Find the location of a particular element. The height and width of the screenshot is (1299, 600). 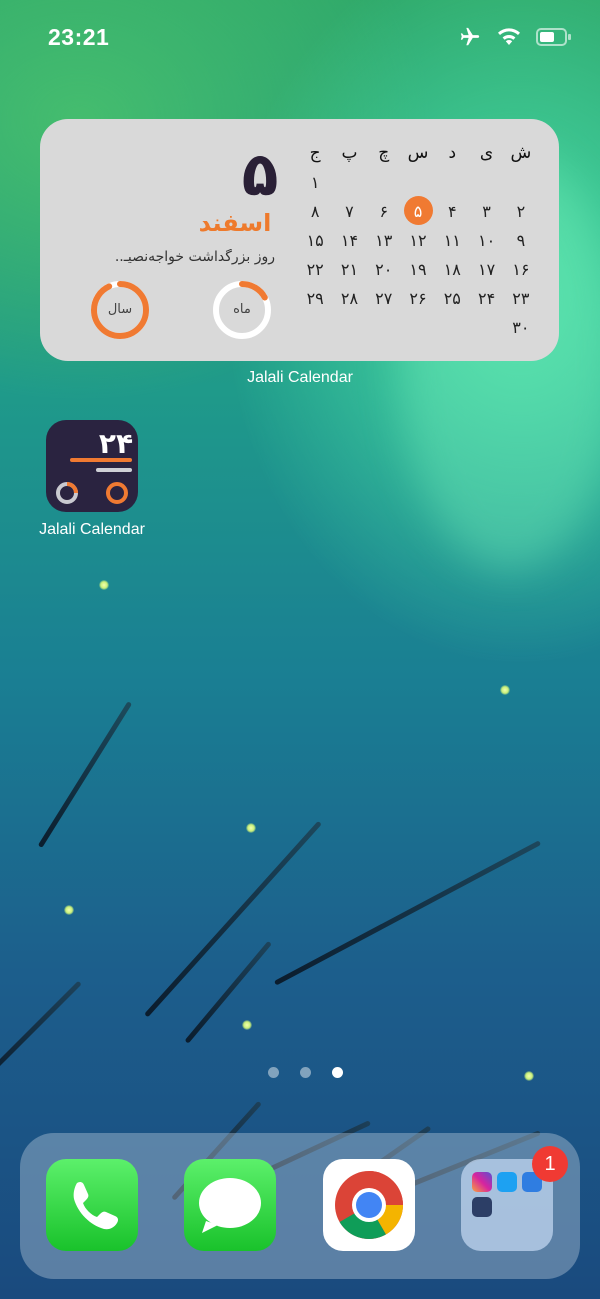

week-row: ۲۳ ۲۴ ۲۵ ۲۶ ۲۷ ۲۸ ۲۹ is located at coordinates (418, 298).